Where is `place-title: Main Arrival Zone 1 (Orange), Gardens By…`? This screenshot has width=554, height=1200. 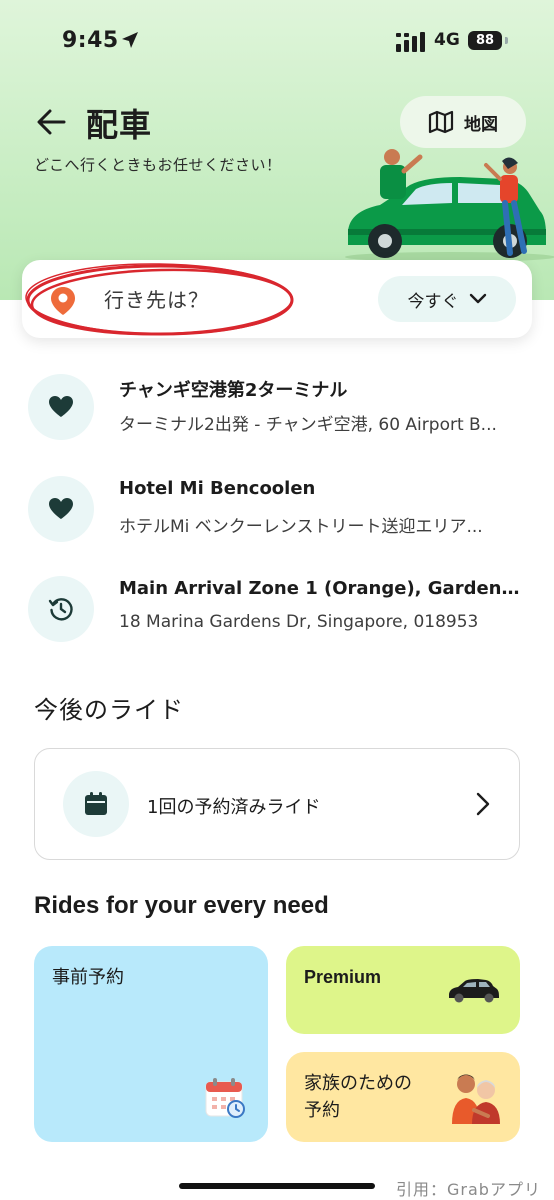
place-title: Main Arrival Zone 1 (Orange), Gardens By… is located at coordinates (324, 588).